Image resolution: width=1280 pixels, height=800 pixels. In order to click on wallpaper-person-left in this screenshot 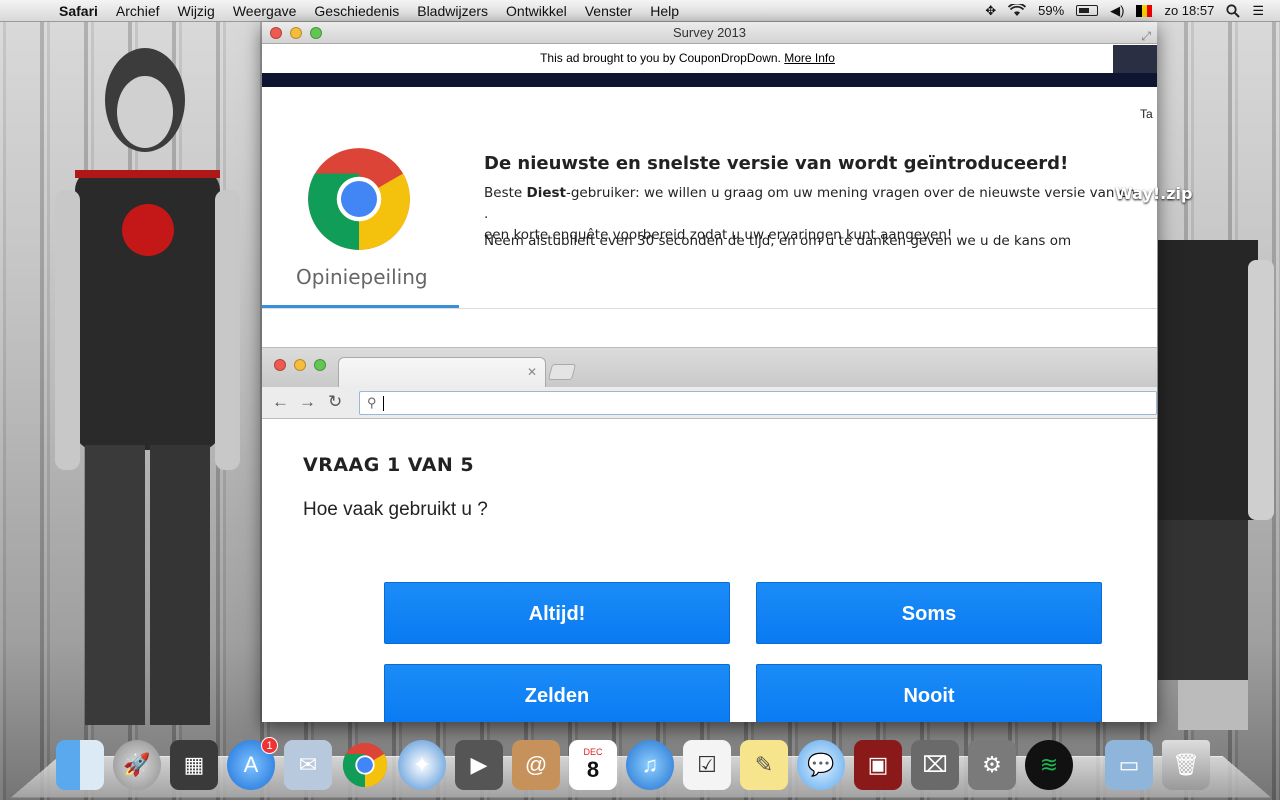, I will do `click(147, 386)`.